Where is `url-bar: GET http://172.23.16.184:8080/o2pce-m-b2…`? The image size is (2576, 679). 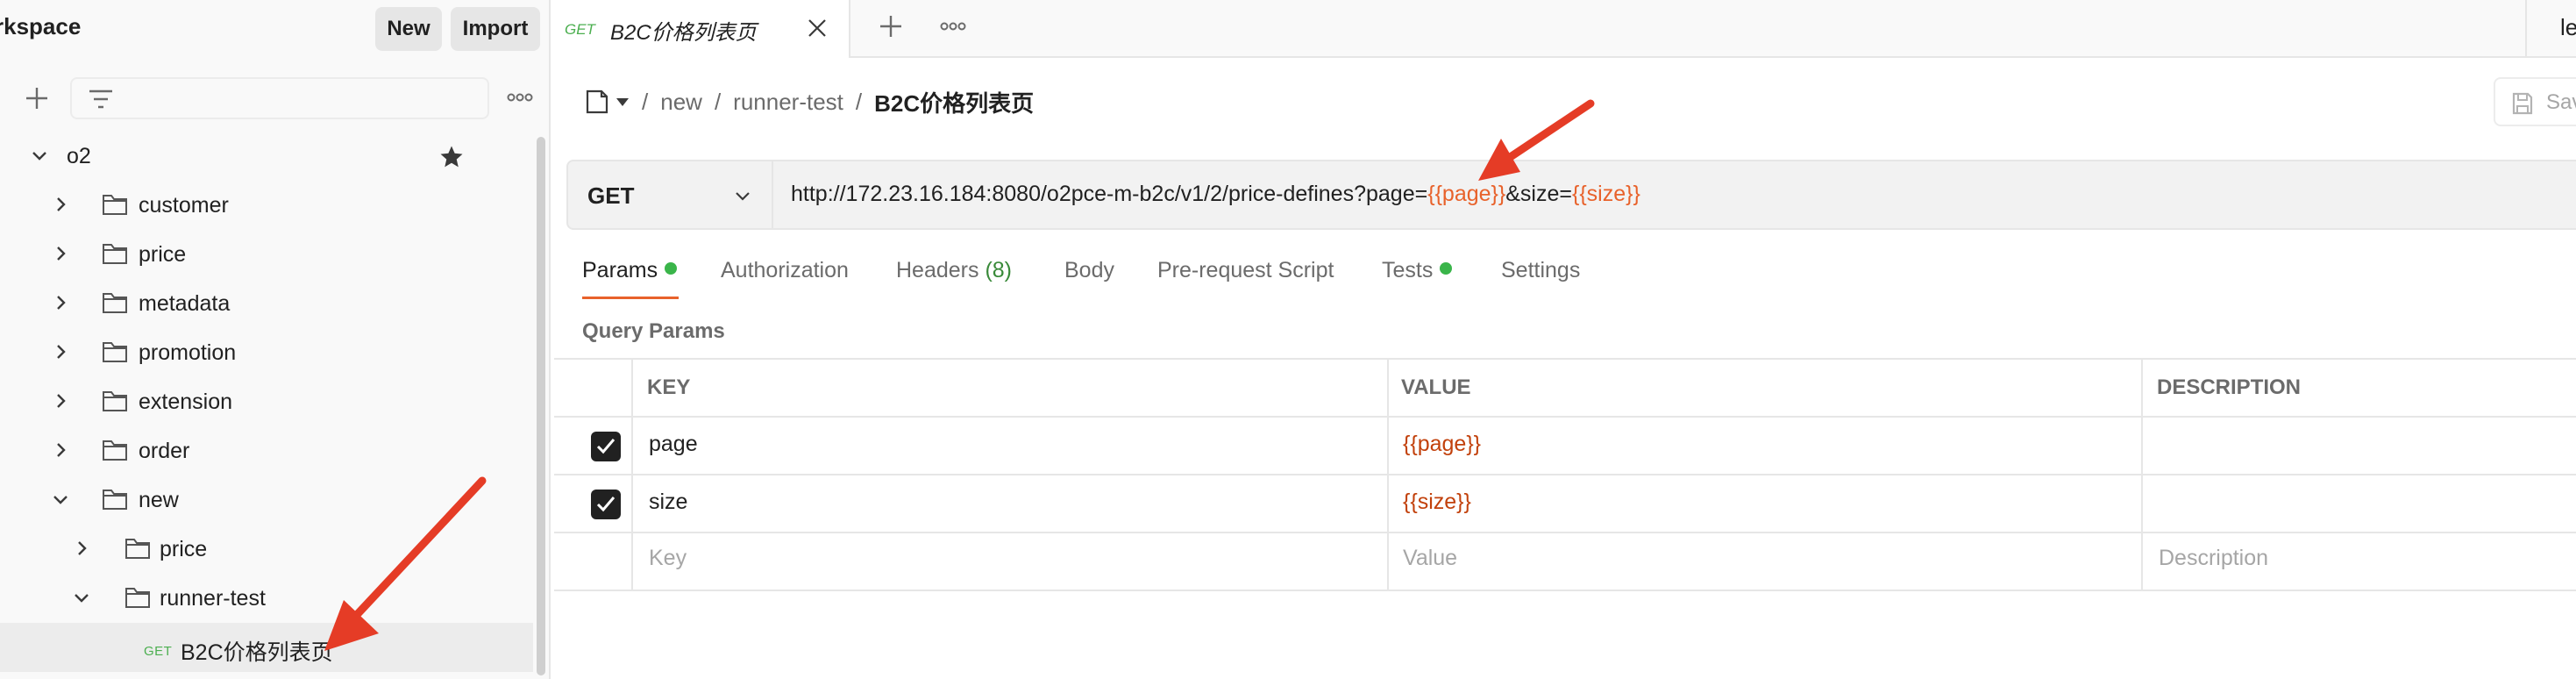 url-bar: GET http://172.23.16.184:8080/o2pce-m-b2… is located at coordinates (1571, 195).